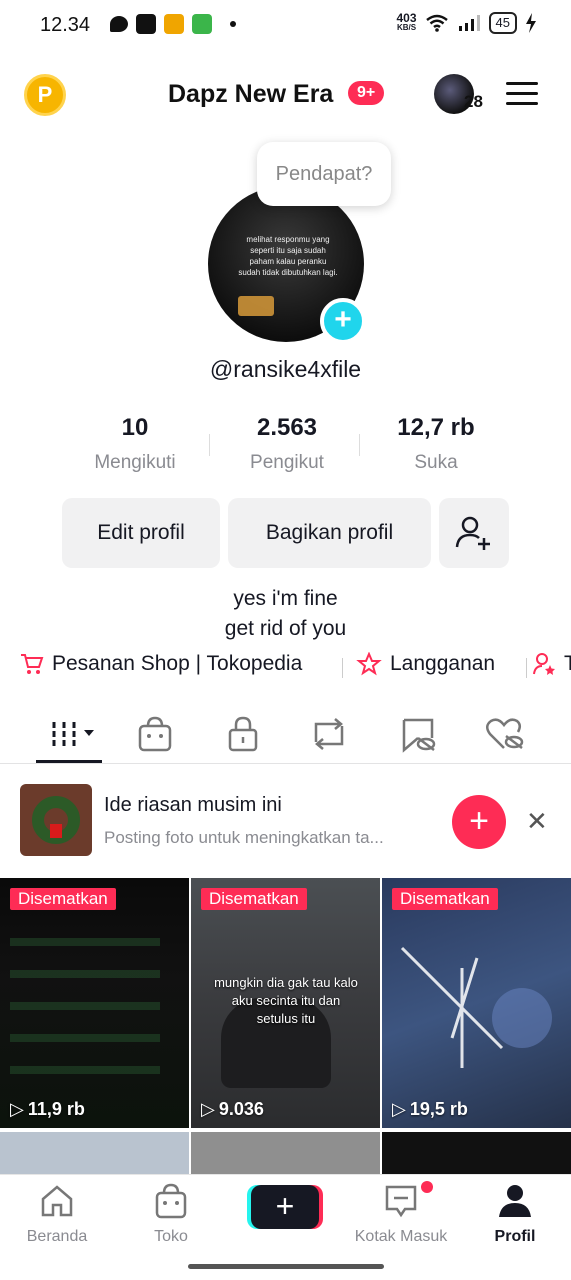  I want to click on nav-shop-label: Toko, so click(171, 1236).